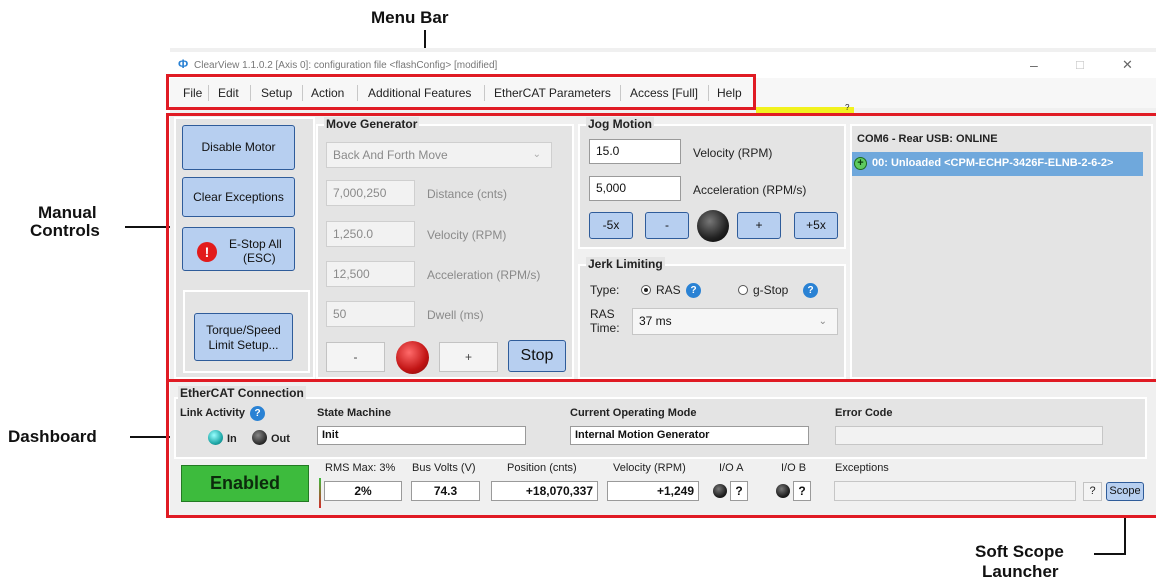  I want to click on annotation-manual-controls-line, so click(148, 227).